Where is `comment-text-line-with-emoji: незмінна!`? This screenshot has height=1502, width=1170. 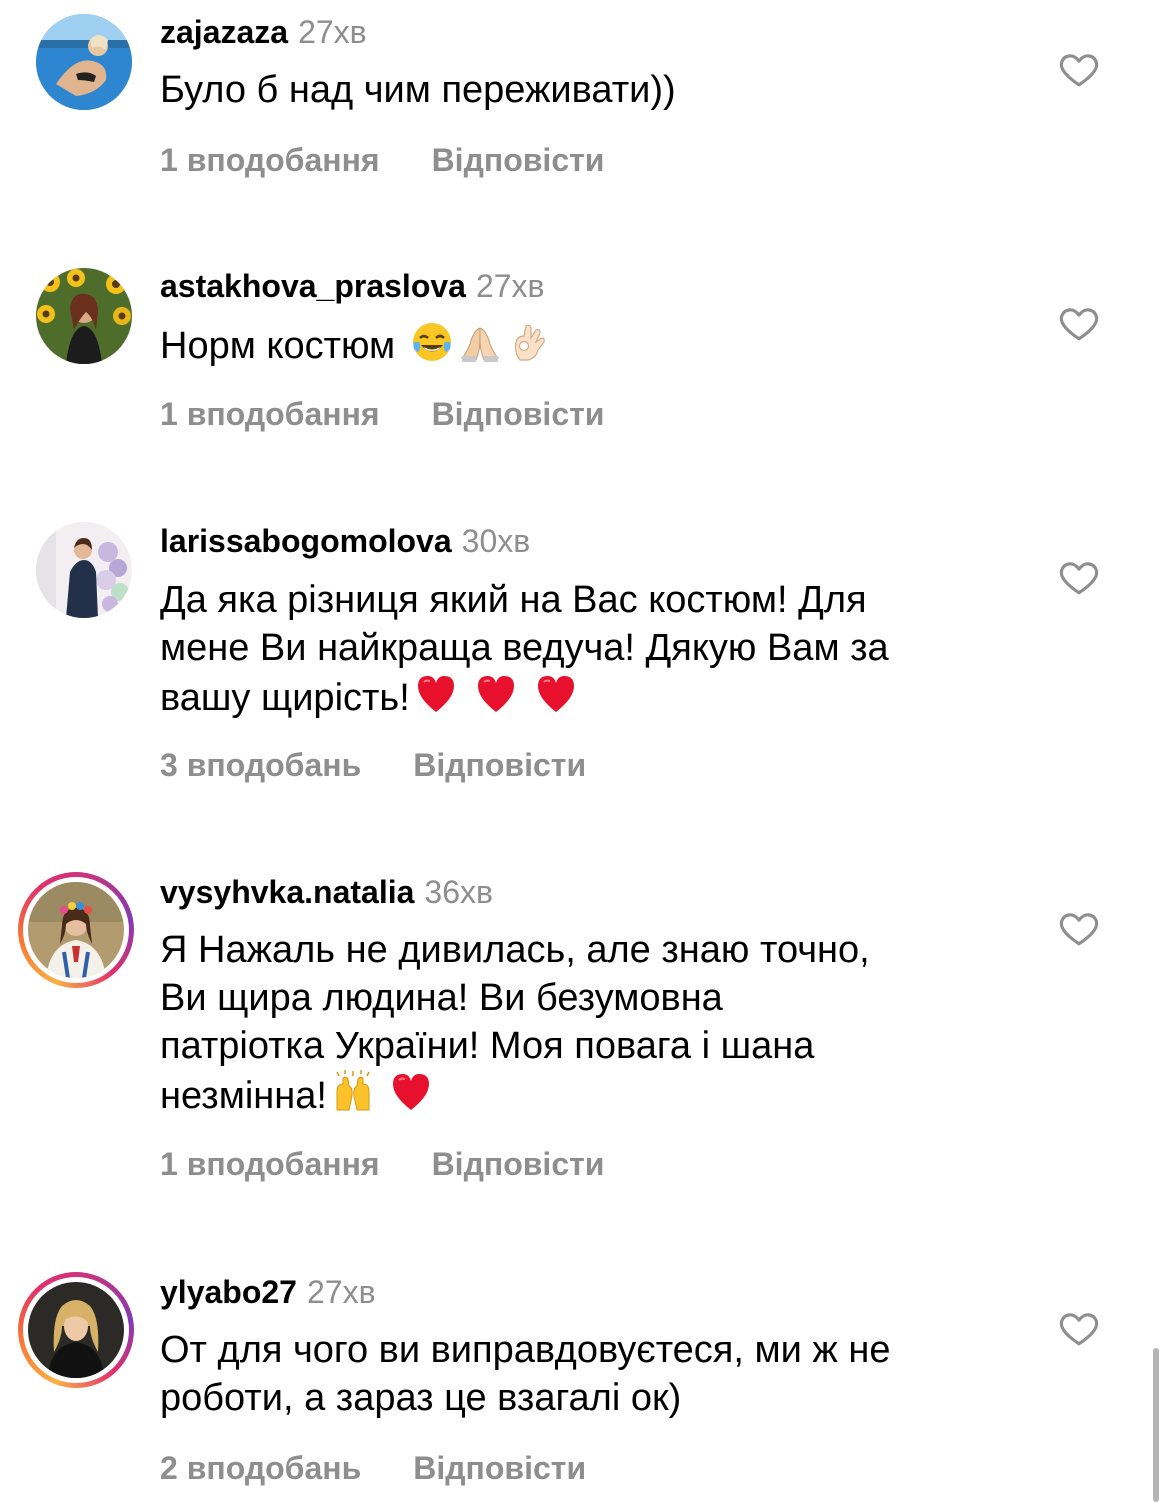 comment-text-line-with-emoji: незмінна! is located at coordinates (600, 1095).